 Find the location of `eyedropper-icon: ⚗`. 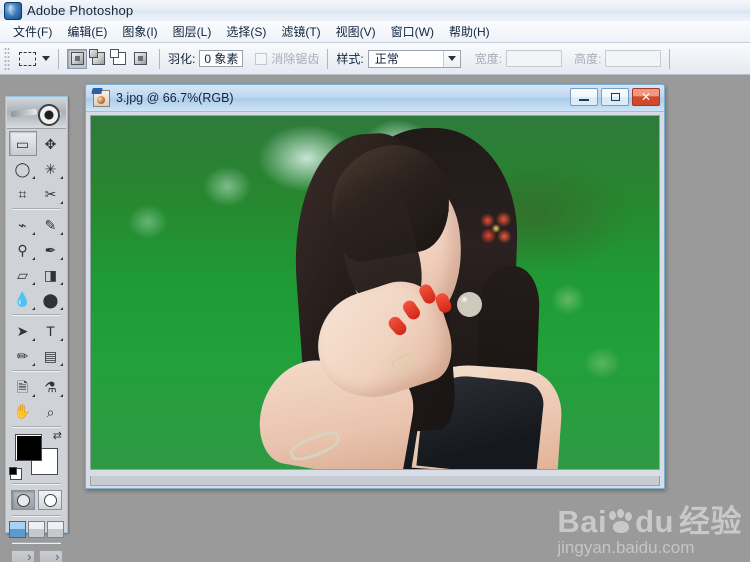

eyedropper-icon: ⚗ is located at coordinates (50, 386).